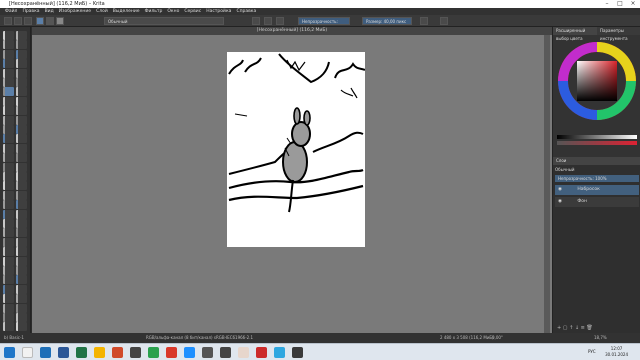 Image resolution: width=640 pixels, height=360 pixels. I want to click on edge-icon, so click(45, 352).